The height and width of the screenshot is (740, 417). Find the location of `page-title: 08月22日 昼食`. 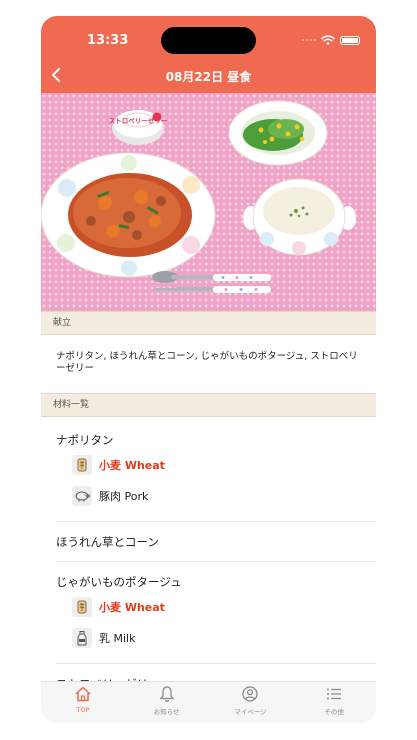

page-title: 08月22日 昼食 is located at coordinates (208, 77).